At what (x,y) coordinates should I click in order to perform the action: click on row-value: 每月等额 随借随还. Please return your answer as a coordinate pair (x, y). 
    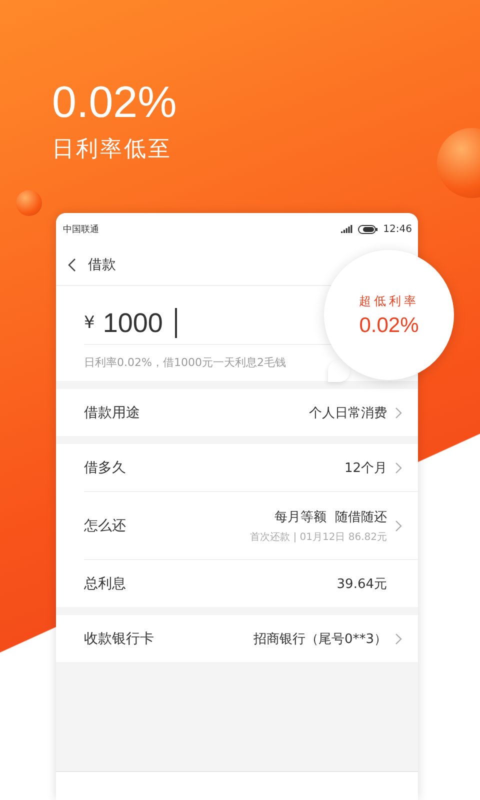
    Looking at the image, I should click on (330, 517).